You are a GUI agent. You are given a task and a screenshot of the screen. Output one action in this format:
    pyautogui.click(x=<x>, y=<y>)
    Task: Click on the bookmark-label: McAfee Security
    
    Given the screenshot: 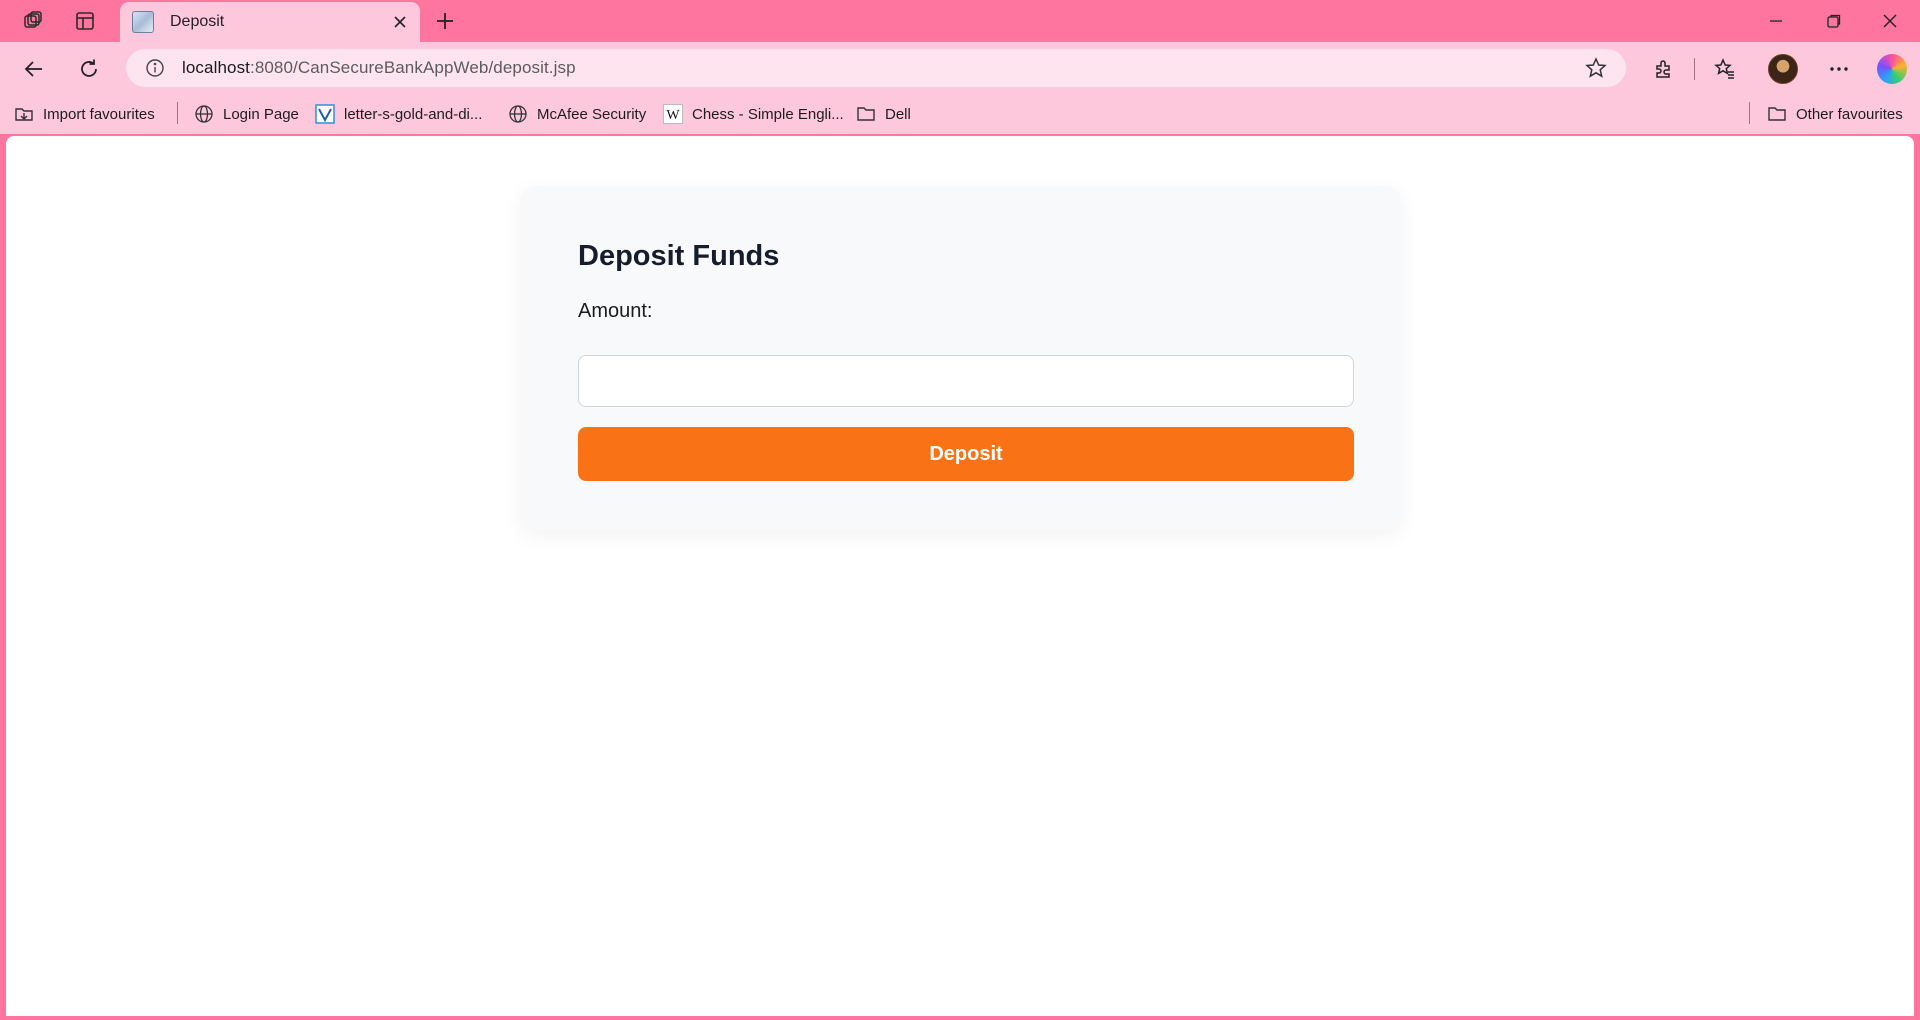 What is the action you would take?
    pyautogui.click(x=592, y=114)
    